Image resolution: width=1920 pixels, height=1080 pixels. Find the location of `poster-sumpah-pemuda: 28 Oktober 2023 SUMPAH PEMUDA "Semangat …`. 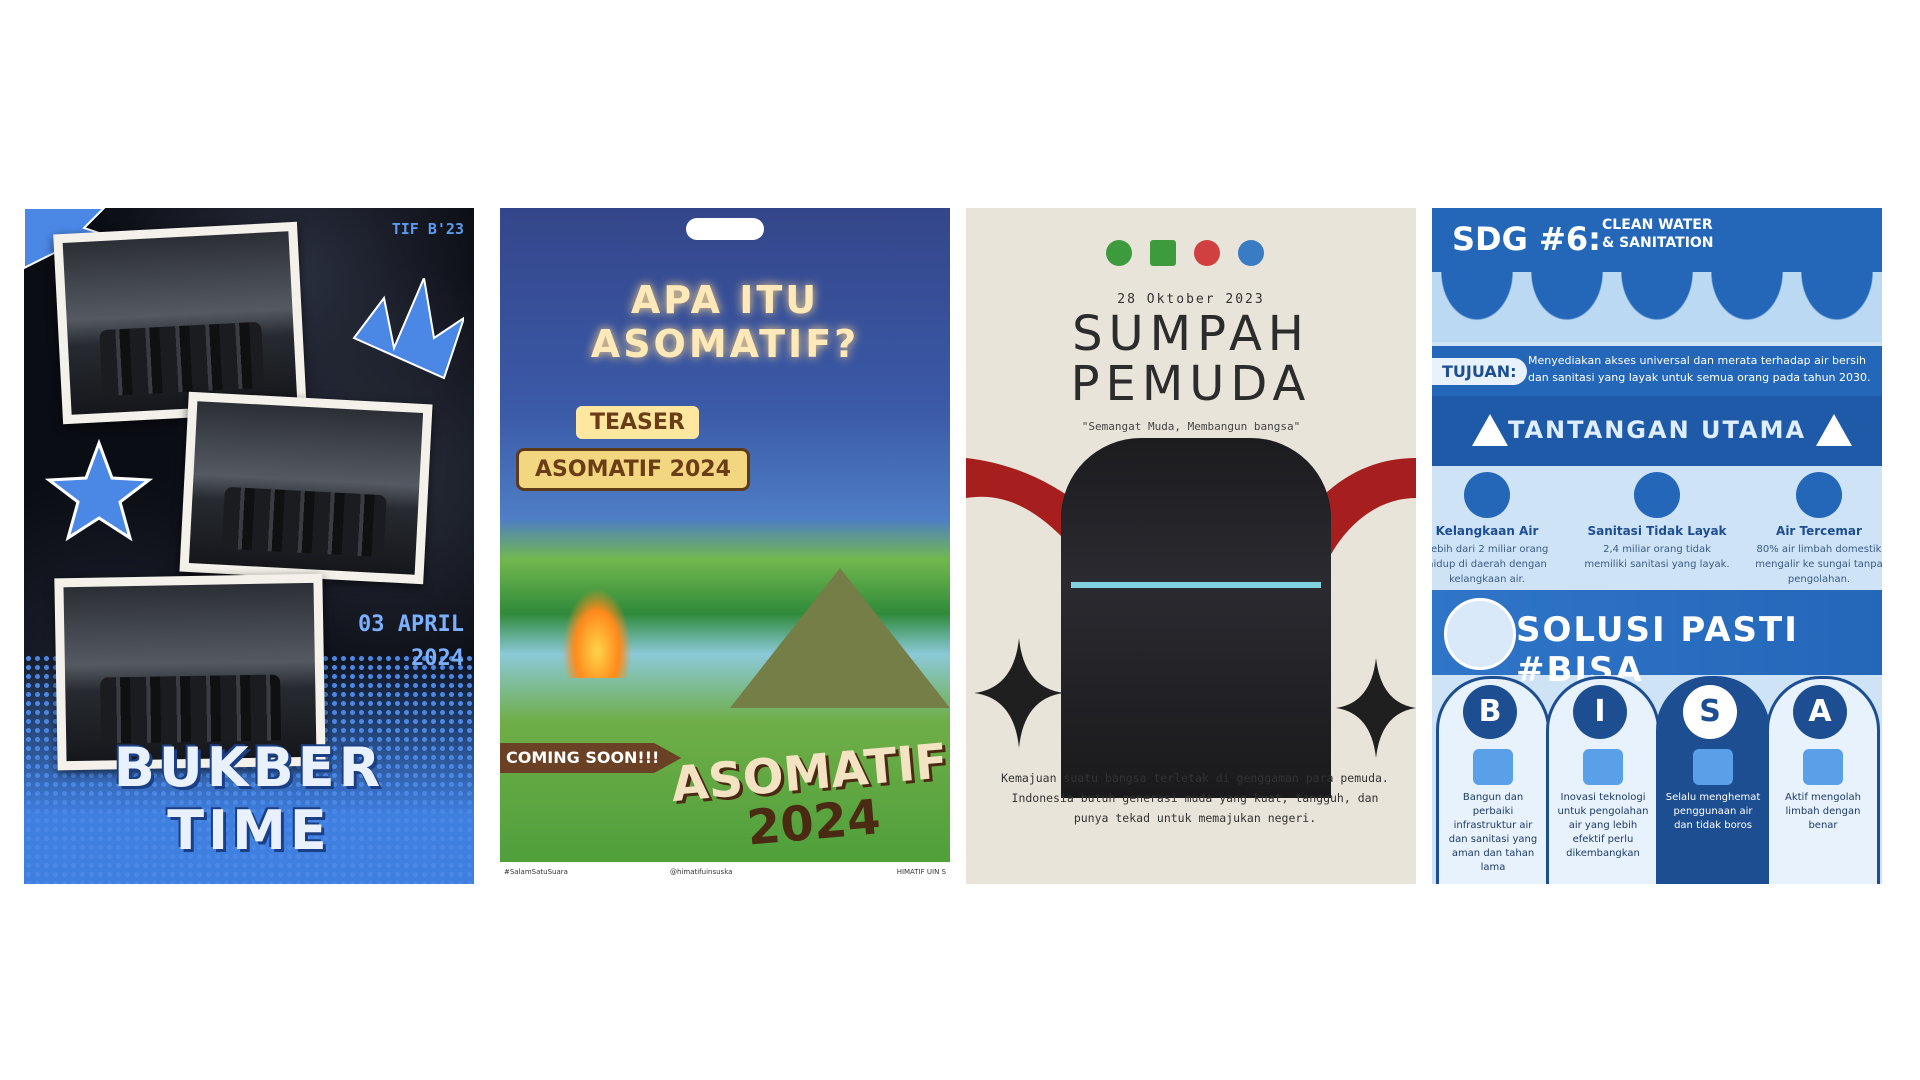

poster-sumpah-pemuda: 28 Oktober 2023 SUMPAH PEMUDA "Semangat … is located at coordinates (1191, 546).